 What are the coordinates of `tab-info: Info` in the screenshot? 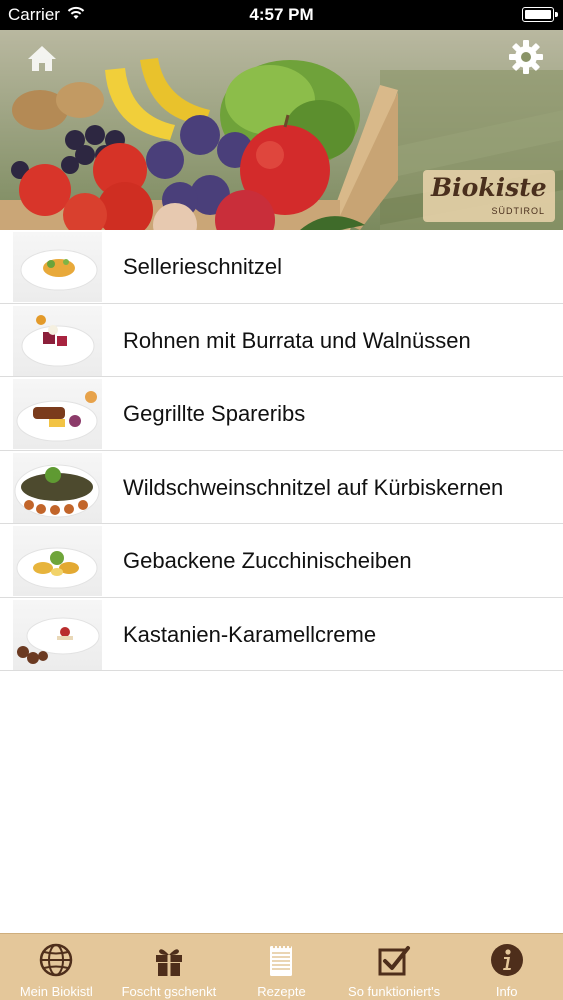 It's located at (506, 967).